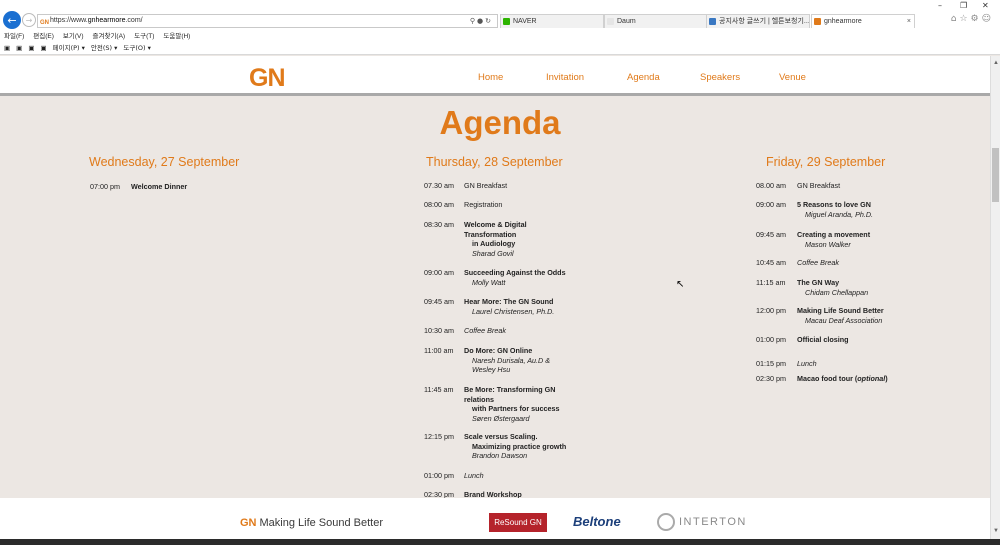 This screenshot has height=545, width=1000. Describe the element at coordinates (843, 21) in the screenshot. I see `tab-label: gnhearmore` at that location.